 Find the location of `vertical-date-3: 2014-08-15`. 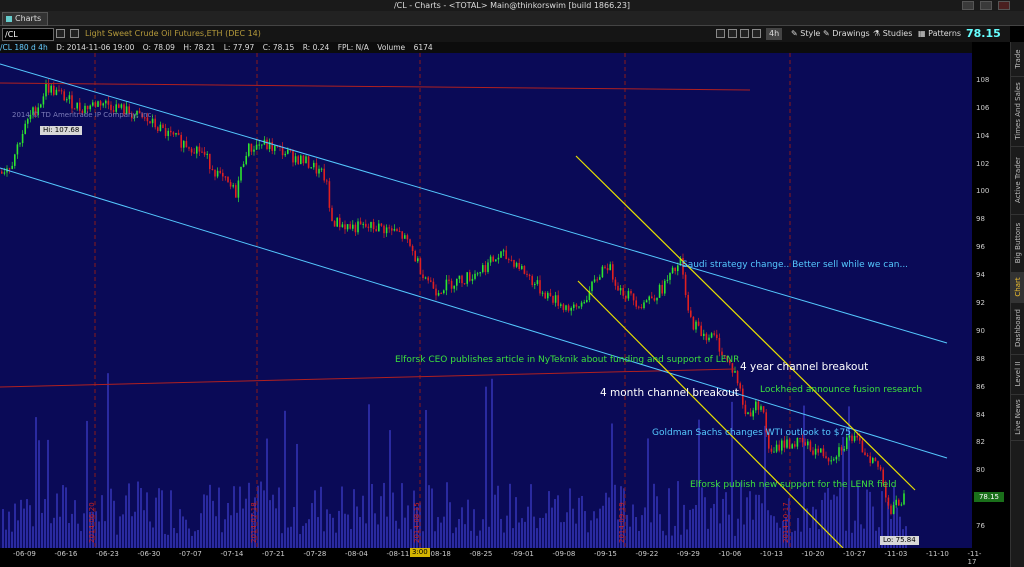

vertical-date-3: 2014-08-15 is located at coordinates (417, 522).